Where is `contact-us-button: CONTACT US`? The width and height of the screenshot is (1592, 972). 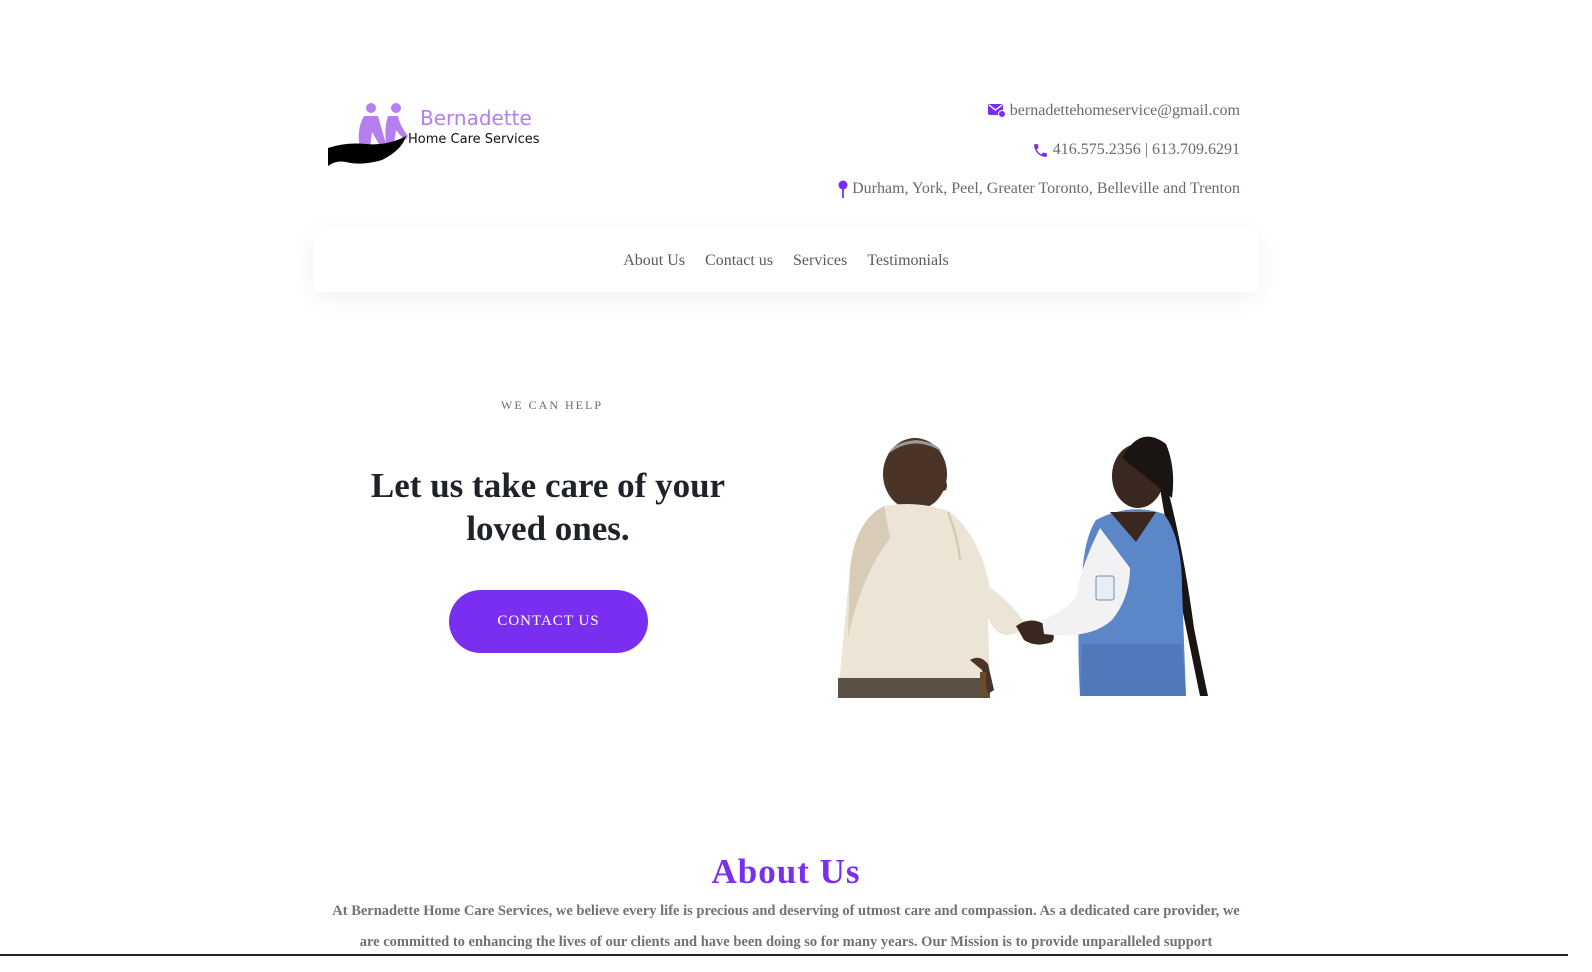 contact-us-button: CONTACT US is located at coordinates (548, 621).